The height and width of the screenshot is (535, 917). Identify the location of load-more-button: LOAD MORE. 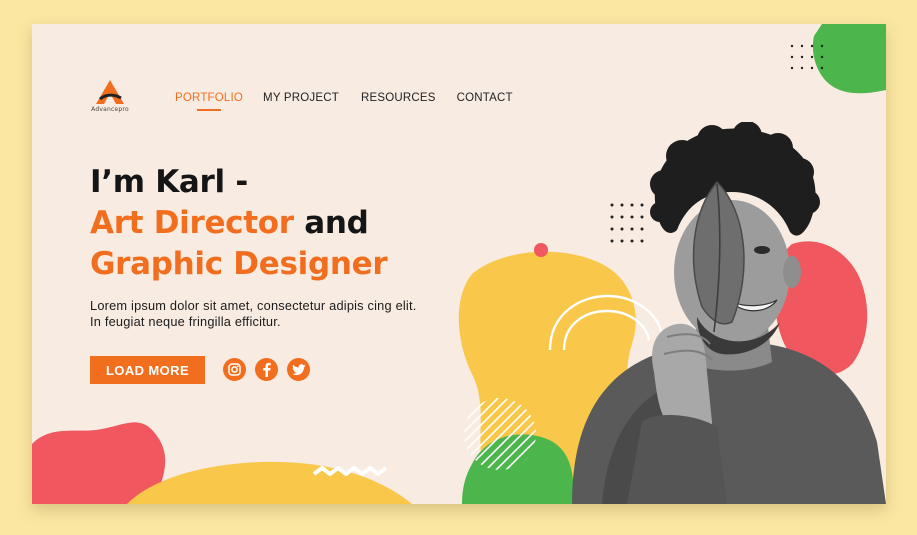
(147, 370).